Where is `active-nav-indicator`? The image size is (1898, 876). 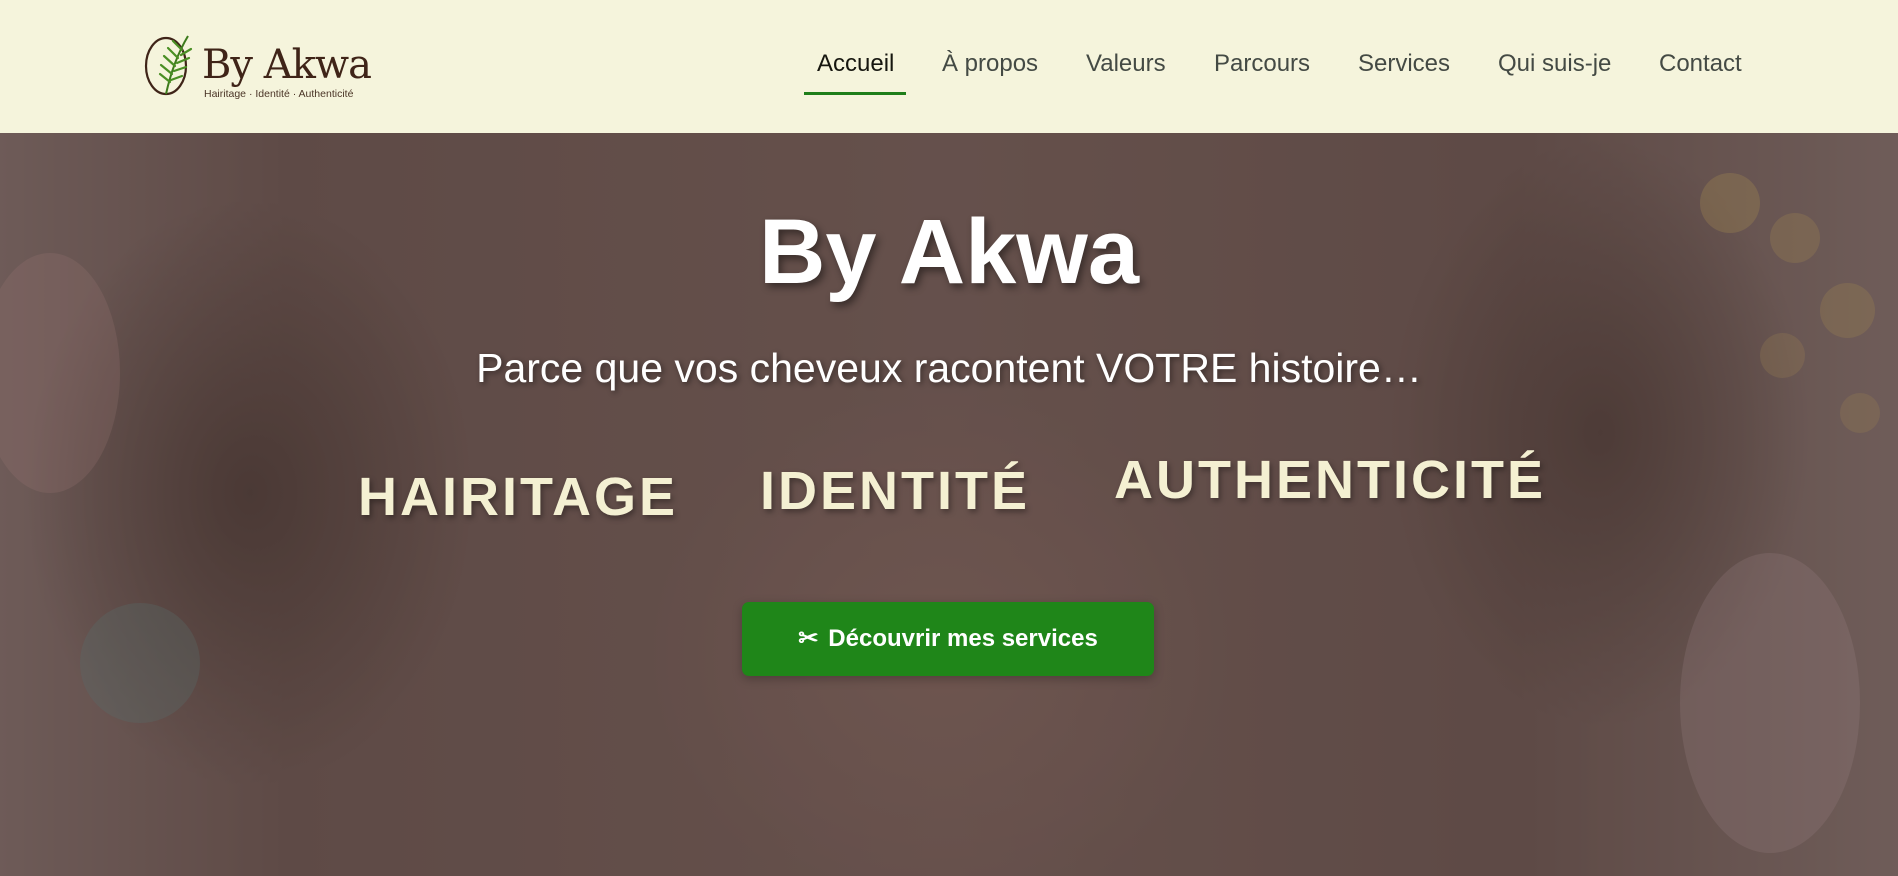
active-nav-indicator is located at coordinates (855, 93).